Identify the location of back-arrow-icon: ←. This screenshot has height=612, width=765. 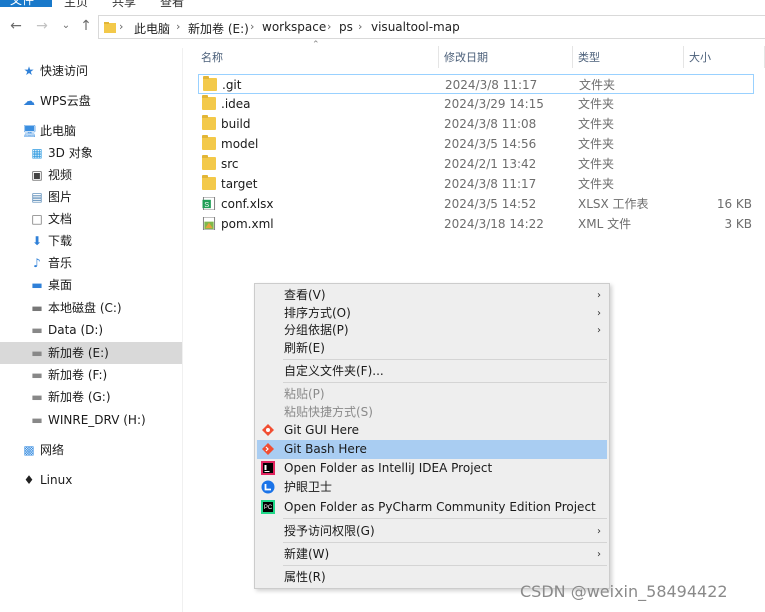
(16, 26).